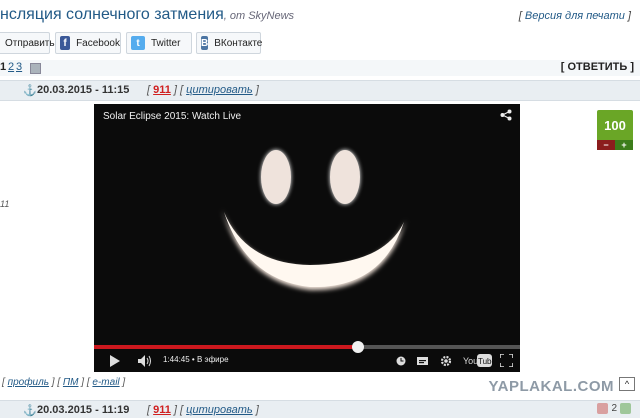 The height and width of the screenshot is (418, 640). I want to click on post-number: 911, so click(162, 90).